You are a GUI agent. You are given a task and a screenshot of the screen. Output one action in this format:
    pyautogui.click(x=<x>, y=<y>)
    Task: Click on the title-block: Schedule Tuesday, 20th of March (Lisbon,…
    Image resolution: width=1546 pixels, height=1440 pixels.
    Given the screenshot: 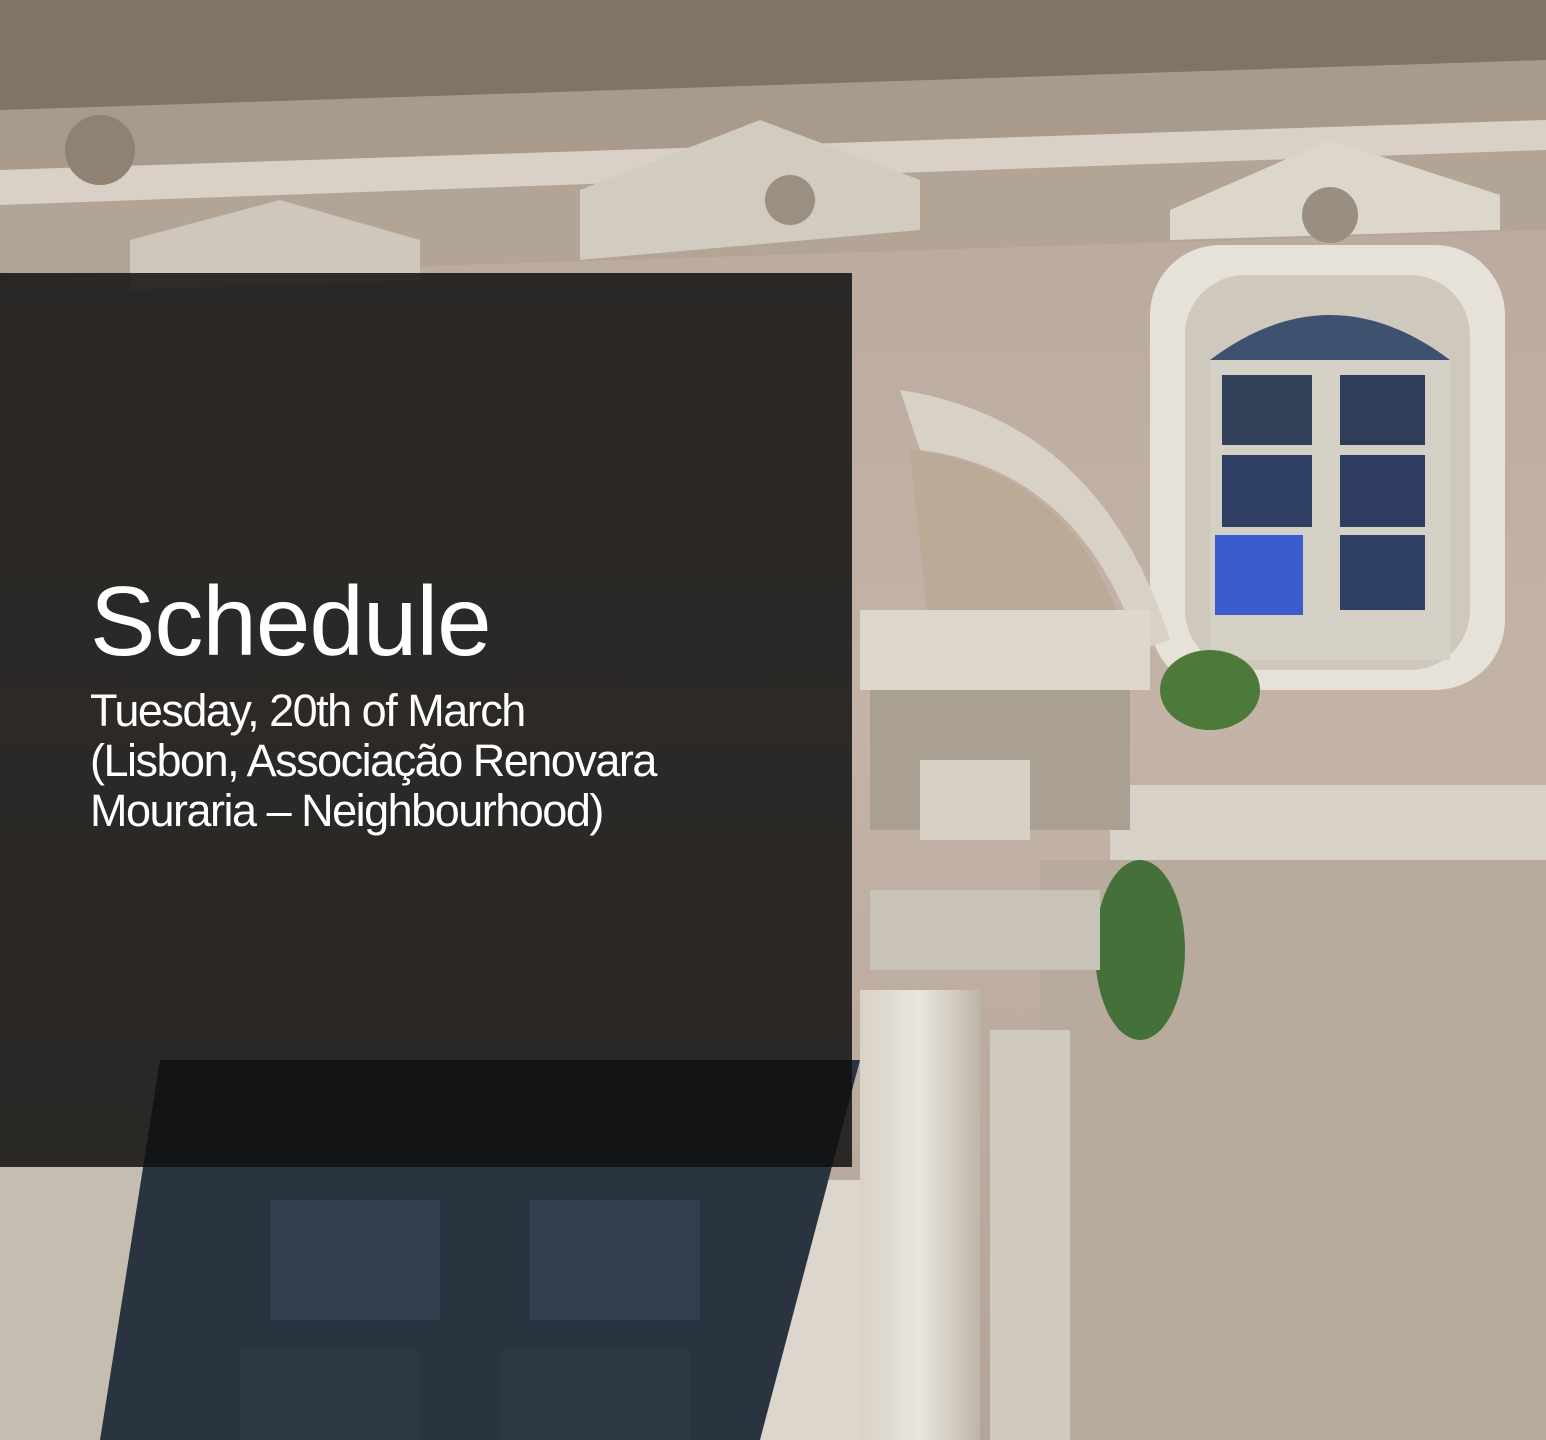 What is the action you would take?
    pyautogui.click(x=460, y=701)
    